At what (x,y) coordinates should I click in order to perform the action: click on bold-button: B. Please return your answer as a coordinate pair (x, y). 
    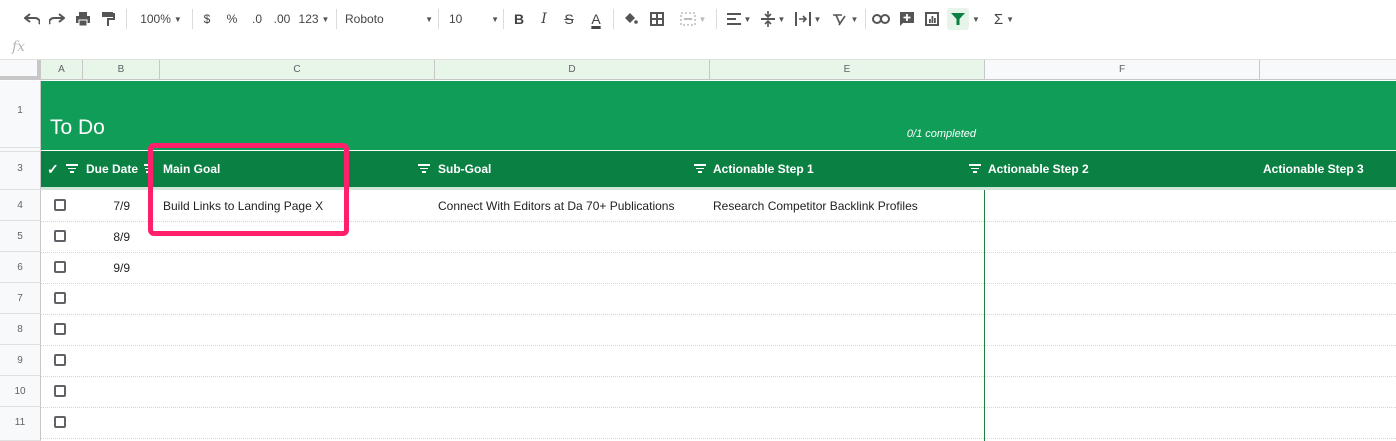
    Looking at the image, I should click on (519, 19).